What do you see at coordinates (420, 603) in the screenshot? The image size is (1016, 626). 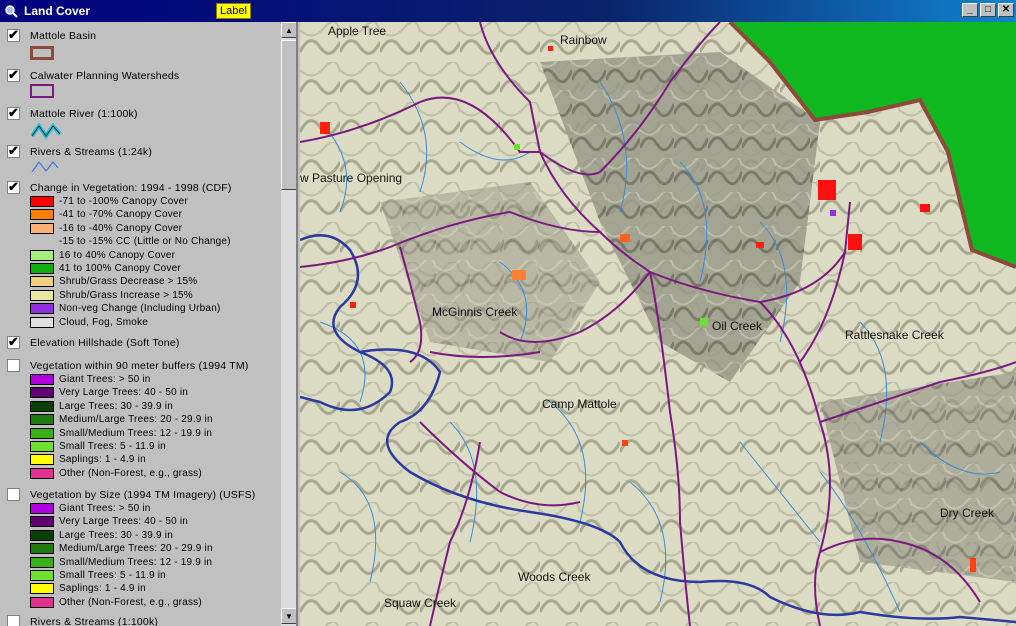 I see `place-label: Squaw Creek` at bounding box center [420, 603].